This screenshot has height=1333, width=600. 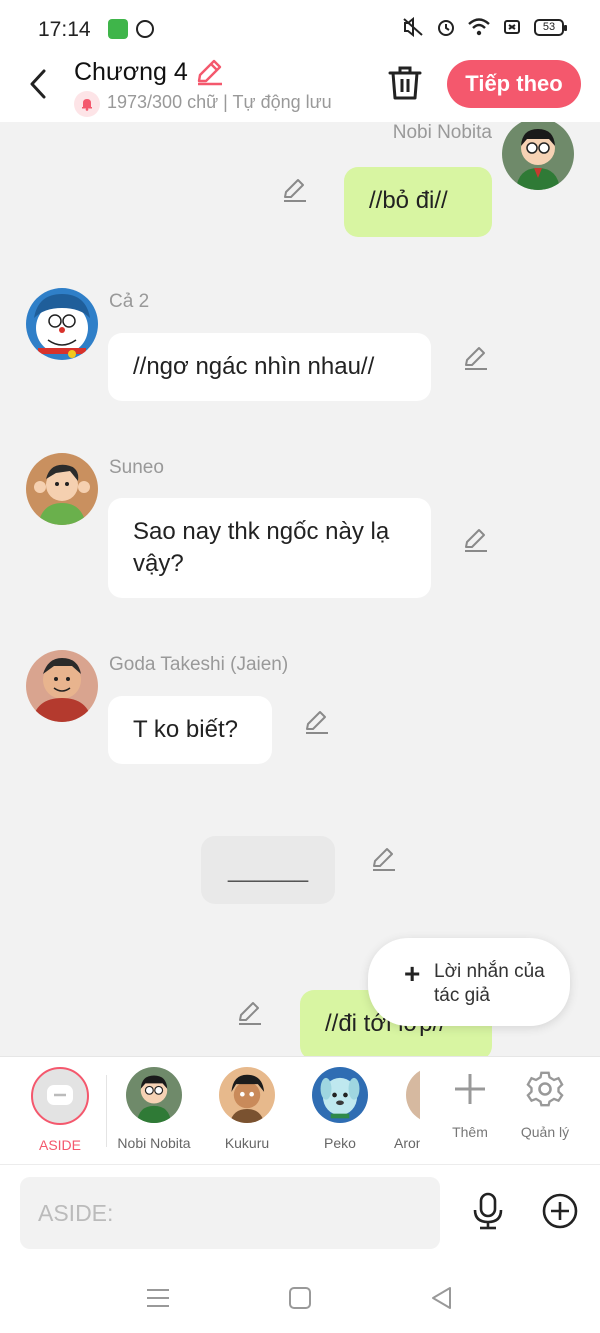 I want to click on character-label: Aron, so click(x=407, y=1143).